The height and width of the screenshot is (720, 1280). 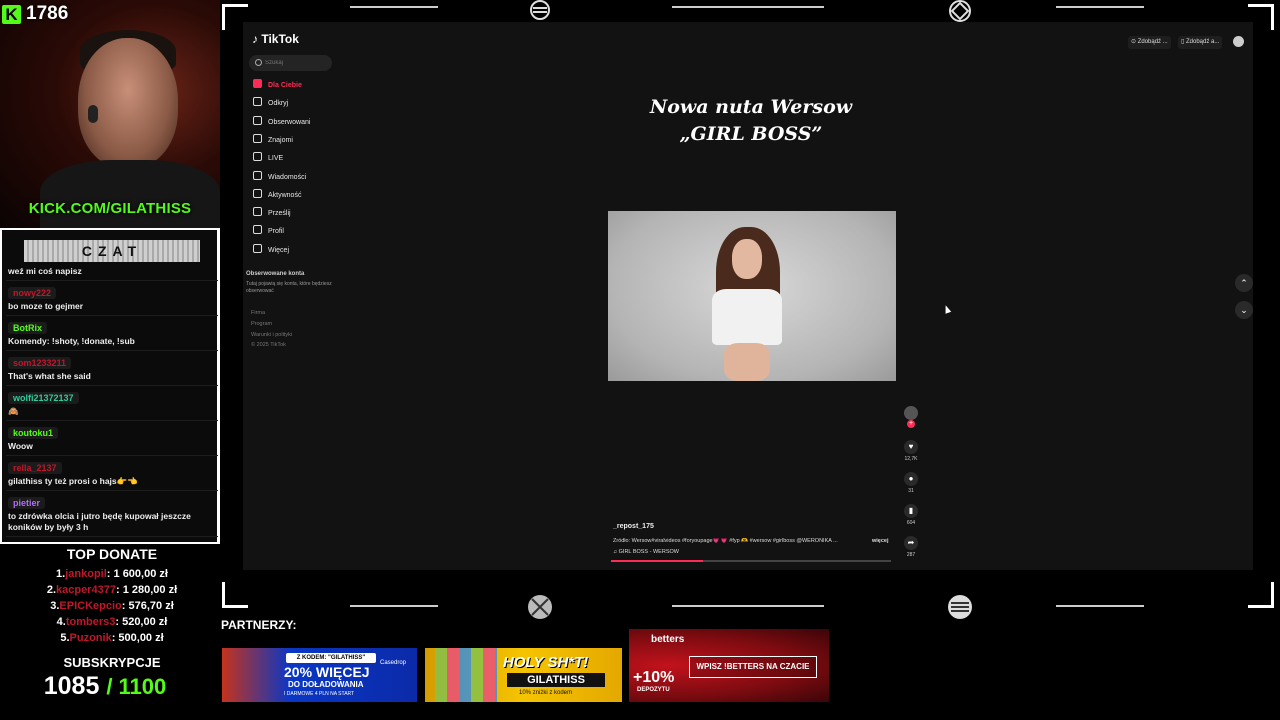 I want to click on footer-link-company: Firma, so click(x=258, y=313).